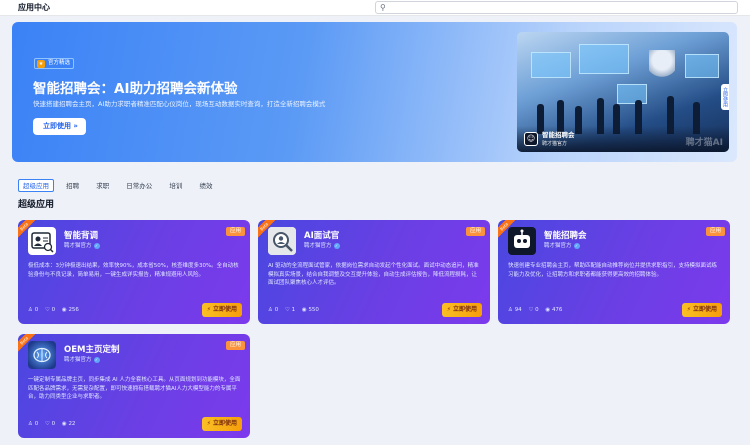 This screenshot has width=750, height=445. I want to click on app-stats: ♙ 0 ♡ 0 ◉ 22, so click(54, 424).